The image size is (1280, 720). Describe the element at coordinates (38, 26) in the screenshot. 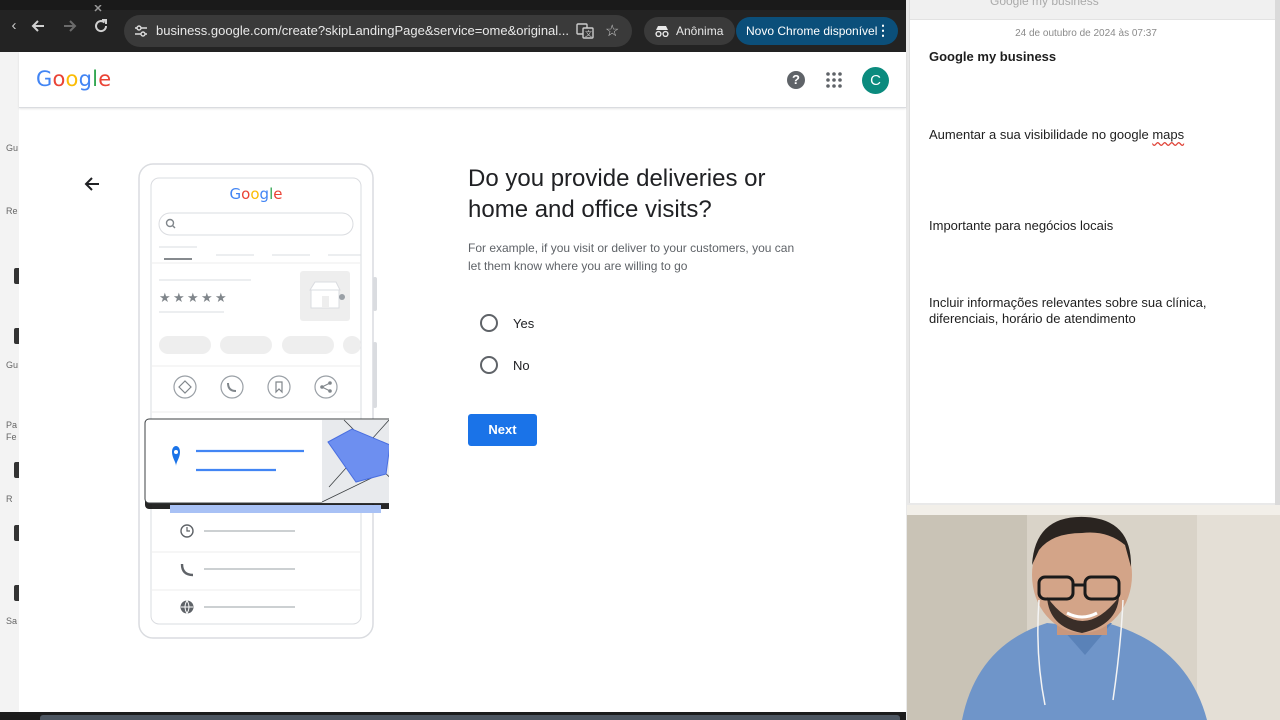

I see `back-nav-icon` at that location.